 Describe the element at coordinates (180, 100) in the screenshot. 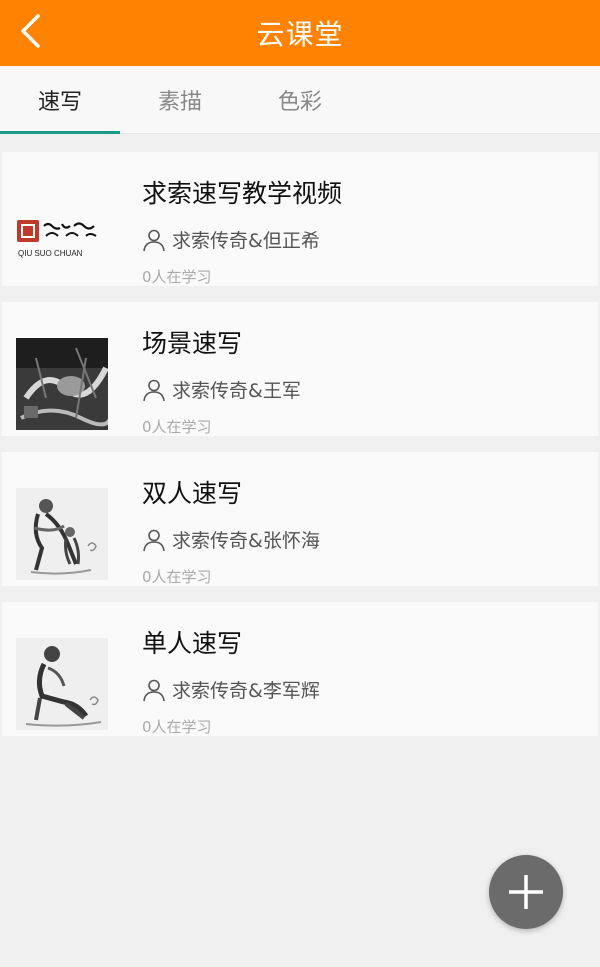

I see `tab-drawing: 素描` at that location.